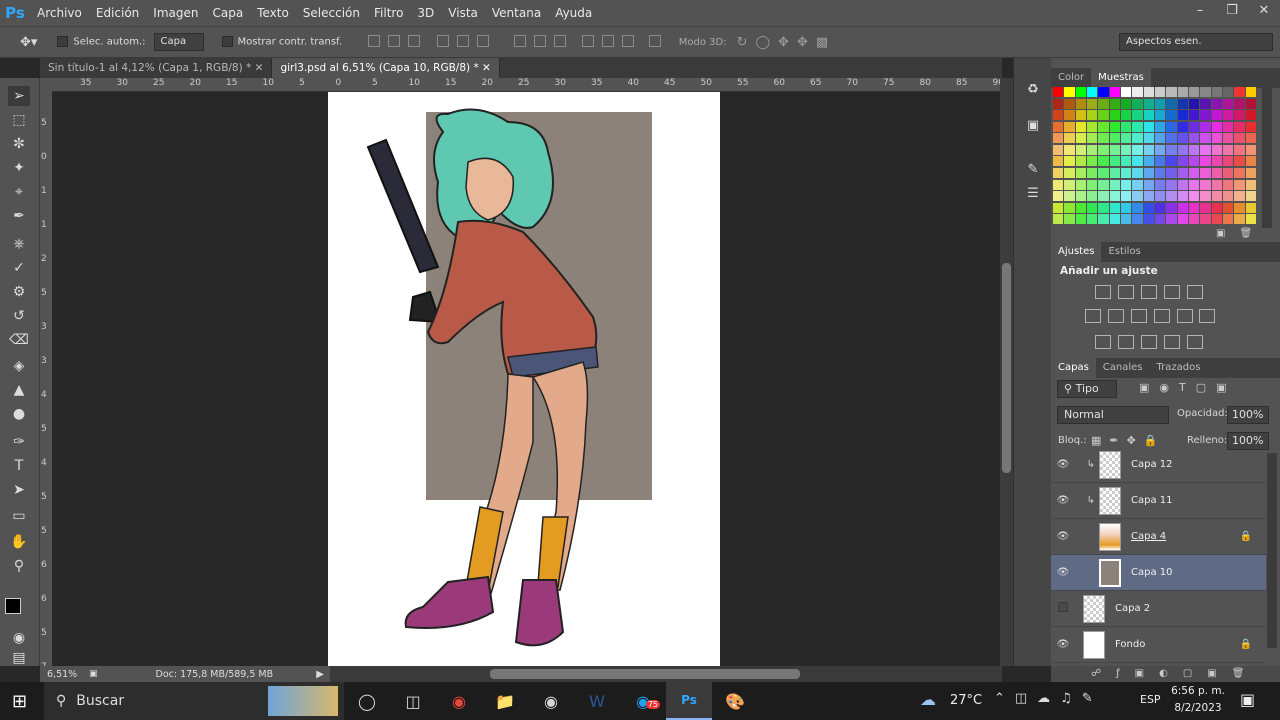  I want to click on layer-filter-dropdown: ⚲ Tipo, so click(1087, 389).